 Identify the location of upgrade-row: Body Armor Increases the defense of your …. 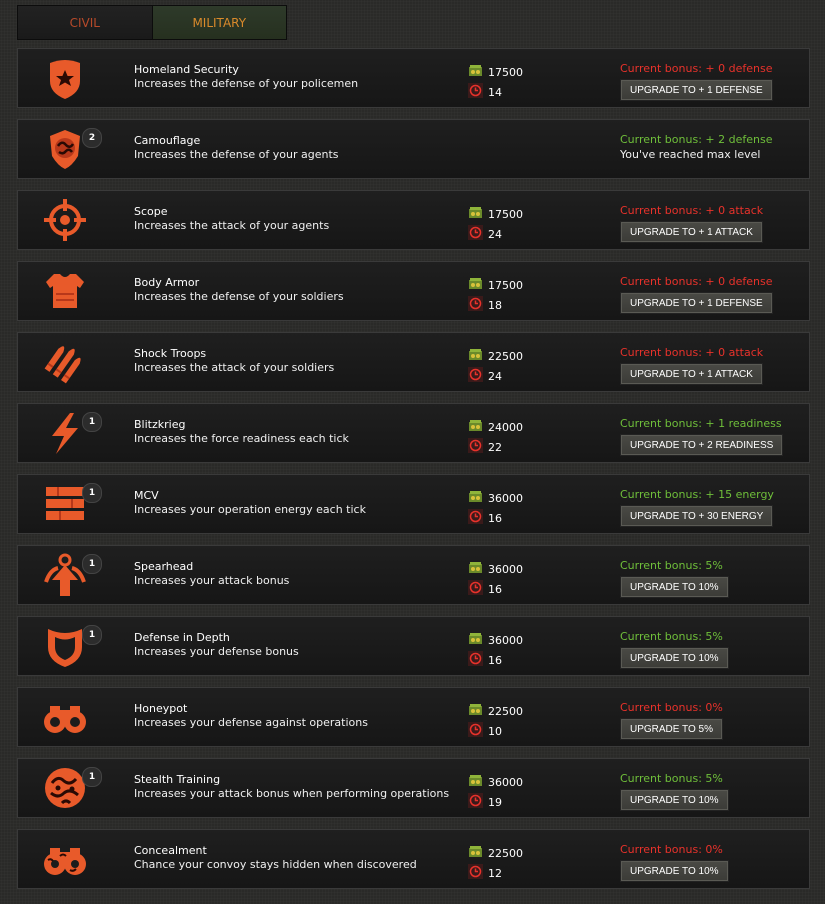
(413, 291).